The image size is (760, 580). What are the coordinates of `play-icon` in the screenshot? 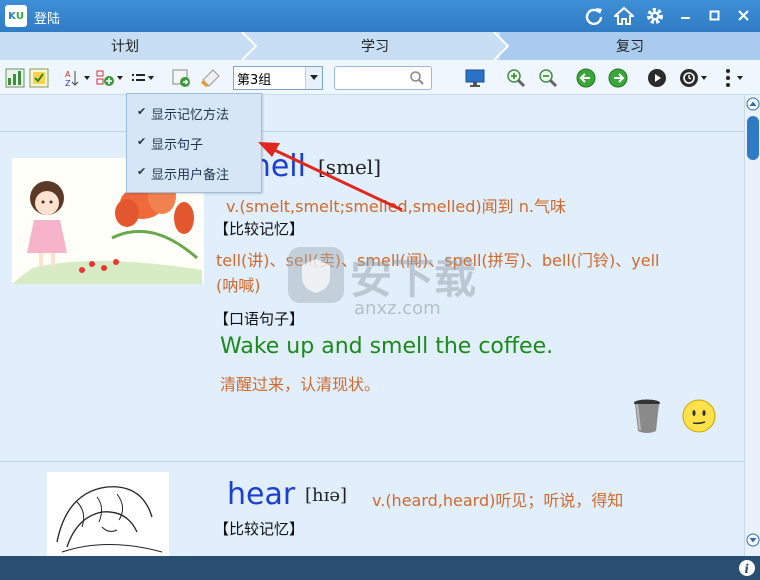 It's located at (657, 78).